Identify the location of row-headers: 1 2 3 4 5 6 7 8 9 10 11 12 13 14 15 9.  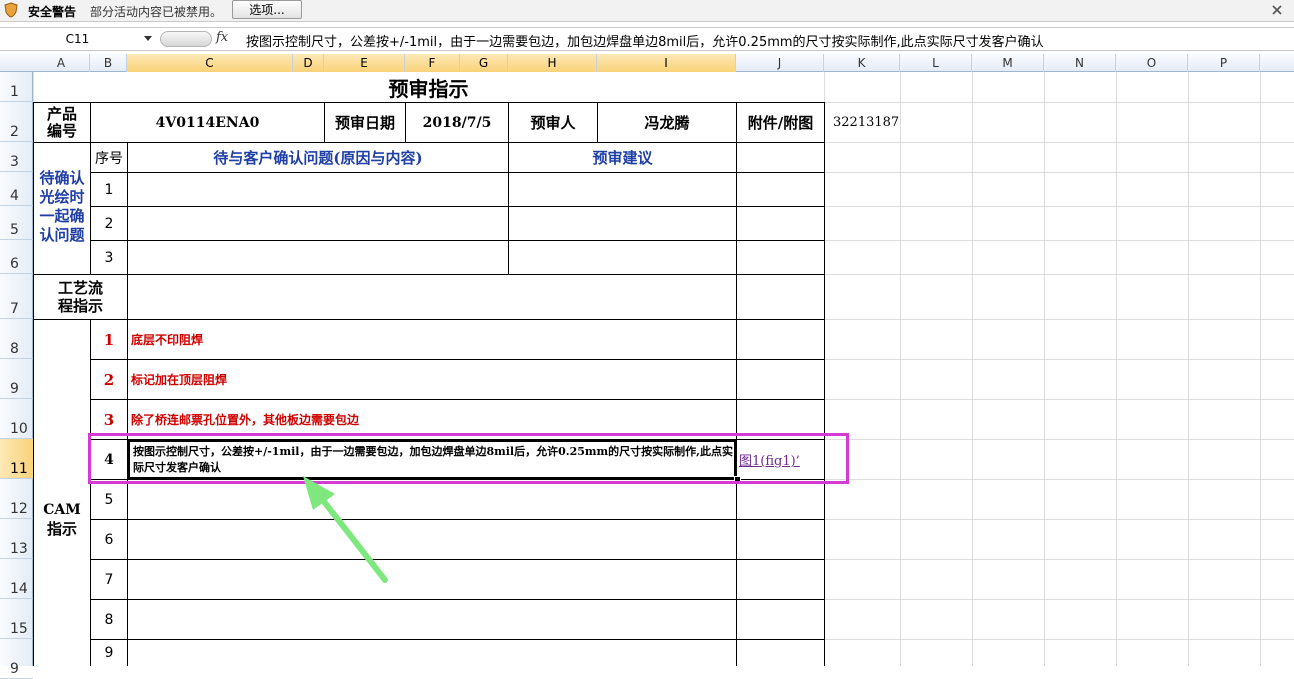
(16, 375).